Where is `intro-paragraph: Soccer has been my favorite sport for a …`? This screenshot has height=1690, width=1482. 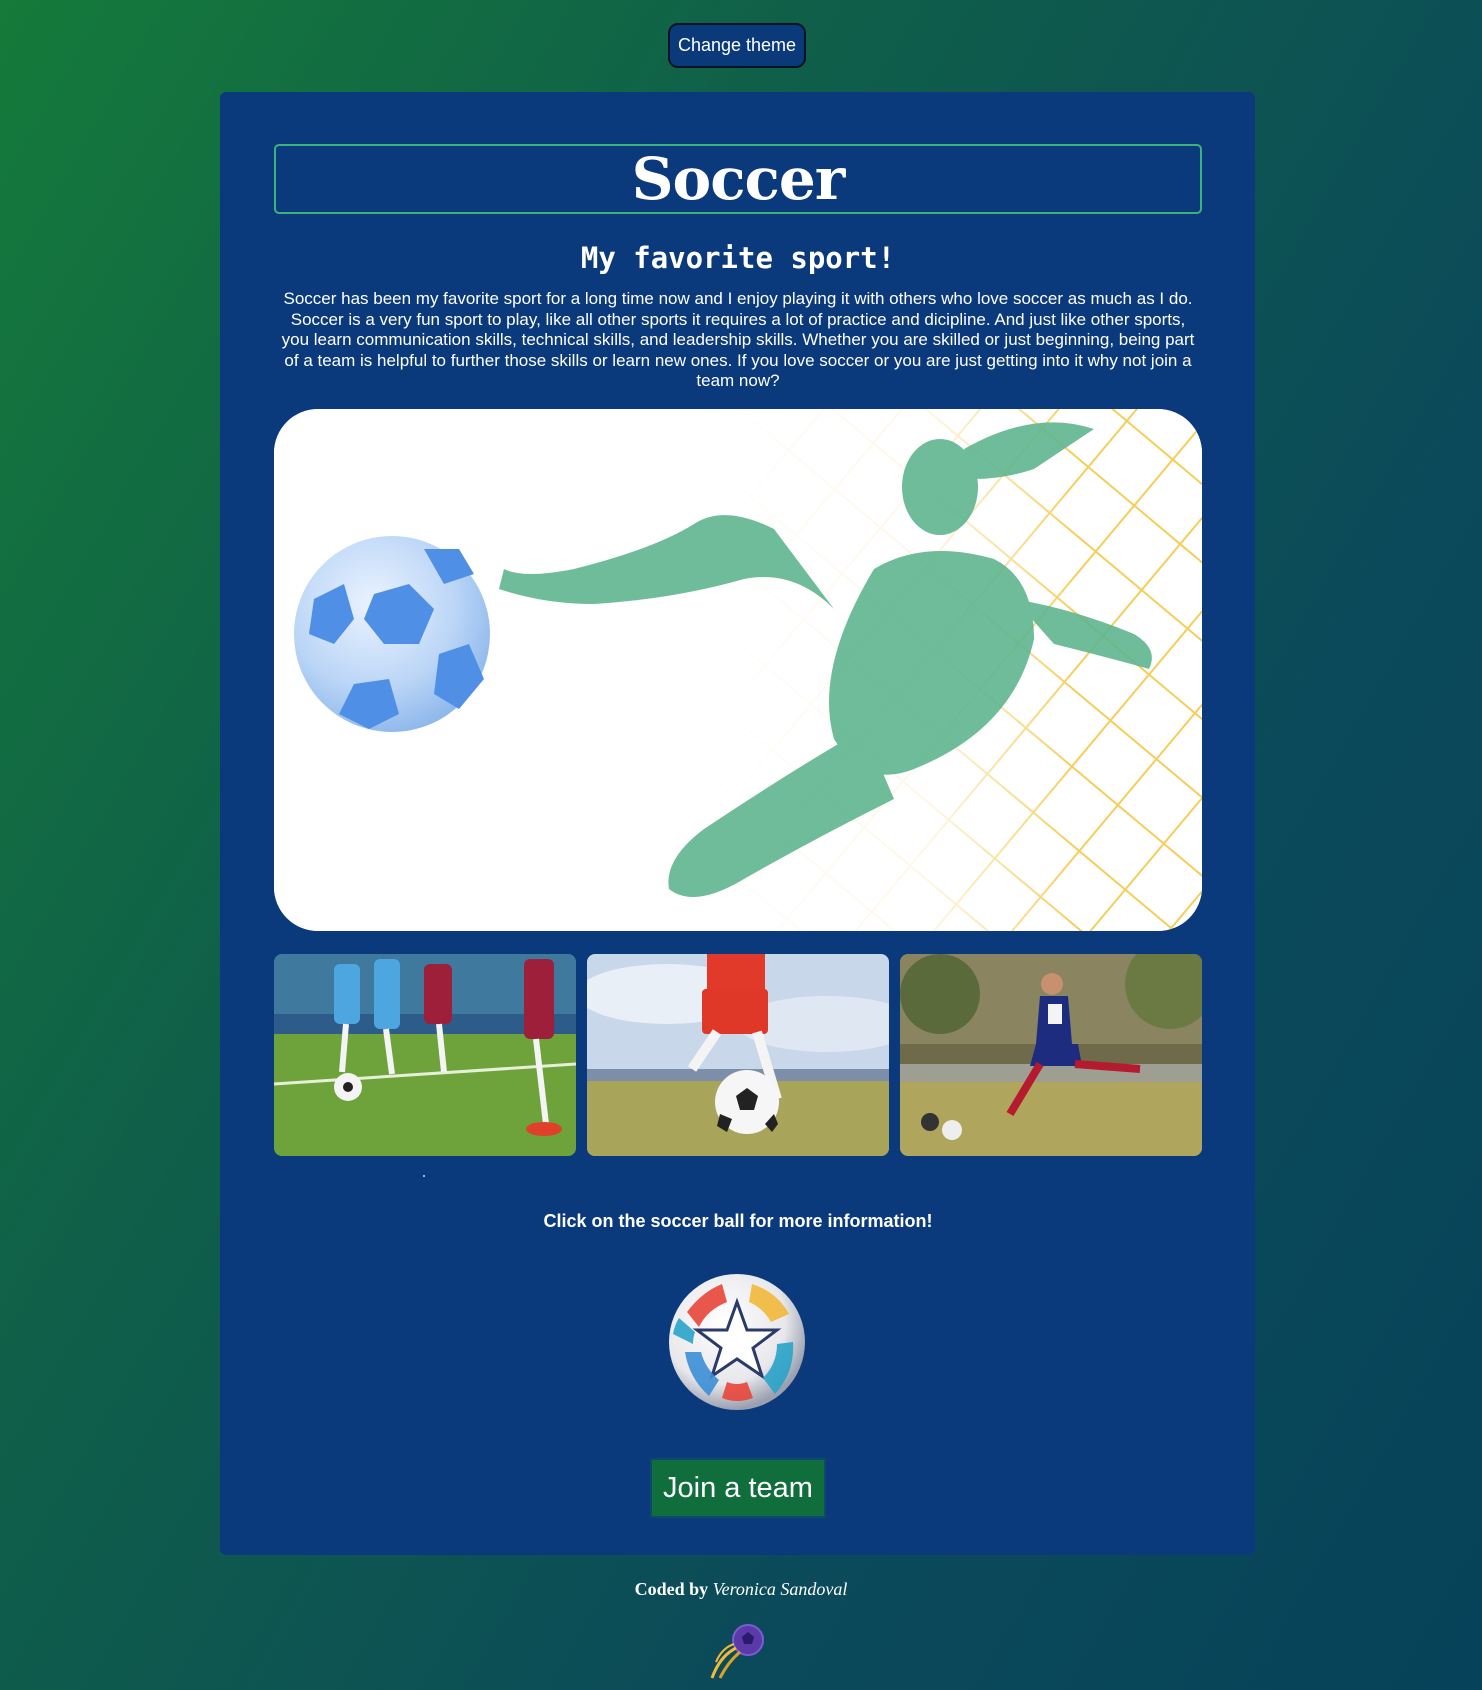 intro-paragraph: Soccer has been my favorite sport for a … is located at coordinates (738, 339).